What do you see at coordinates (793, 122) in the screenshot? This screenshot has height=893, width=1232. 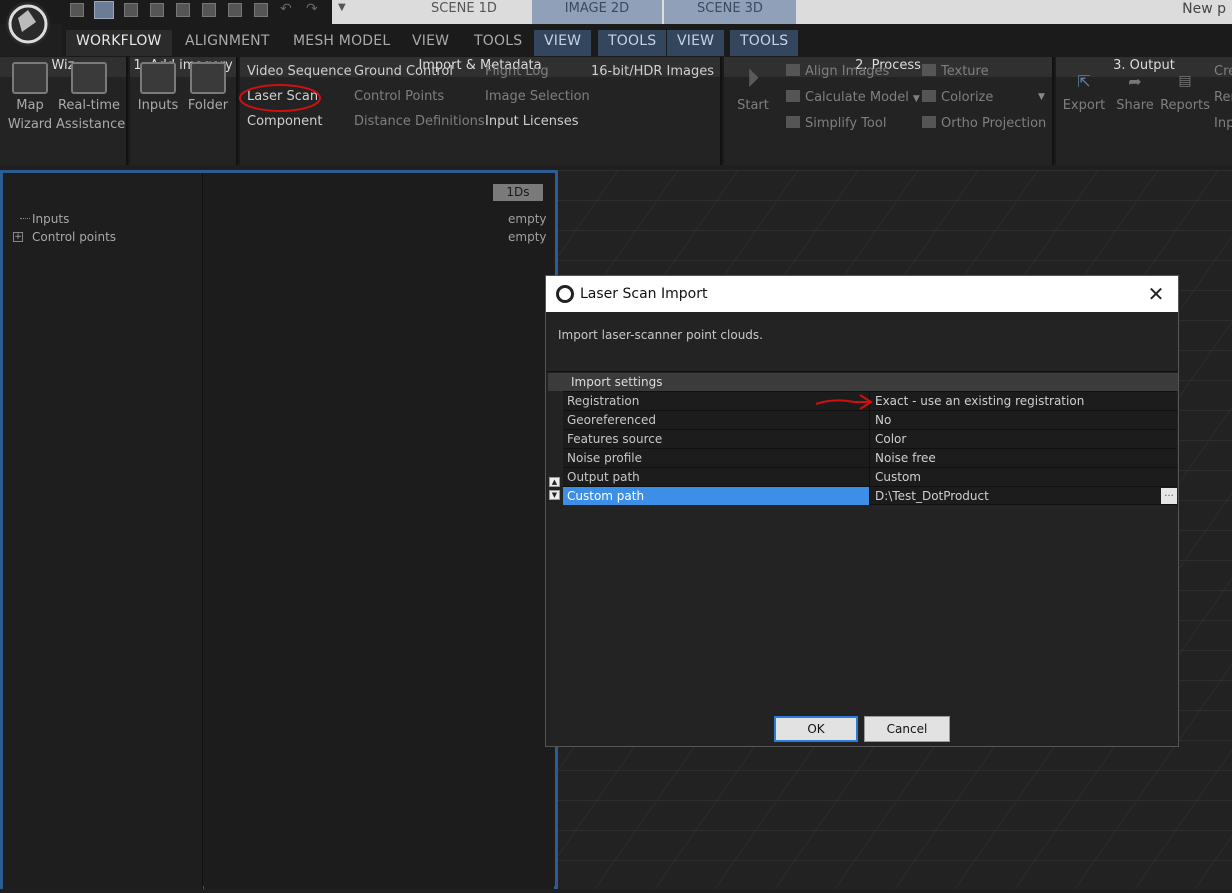 I see `warning-icon` at bounding box center [793, 122].